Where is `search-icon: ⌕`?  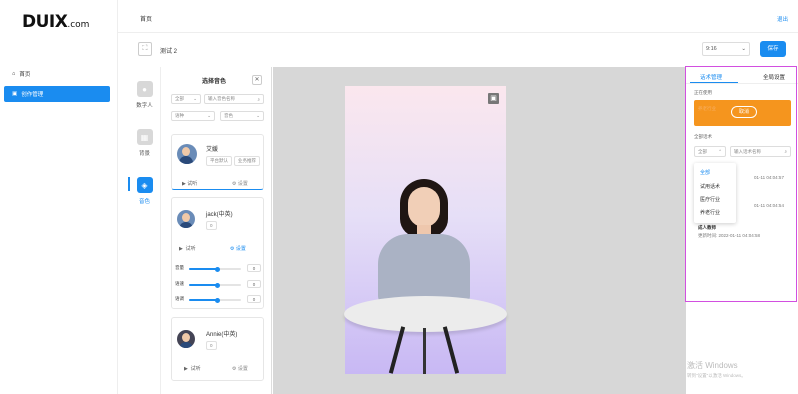
search-icon: ⌕ is located at coordinates (258, 99).